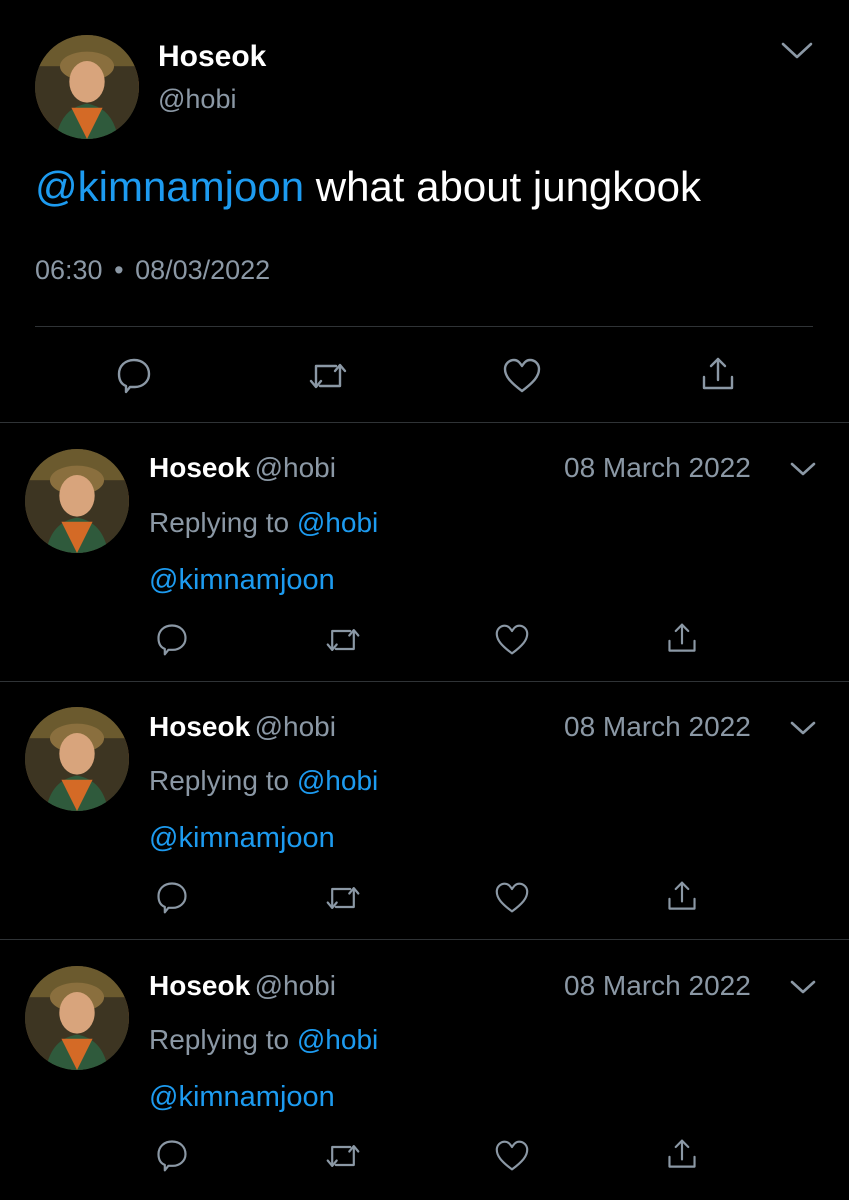 The height and width of the screenshot is (1200, 849). Describe the element at coordinates (69, 270) in the screenshot. I see `tweet-time: 06:30` at that location.